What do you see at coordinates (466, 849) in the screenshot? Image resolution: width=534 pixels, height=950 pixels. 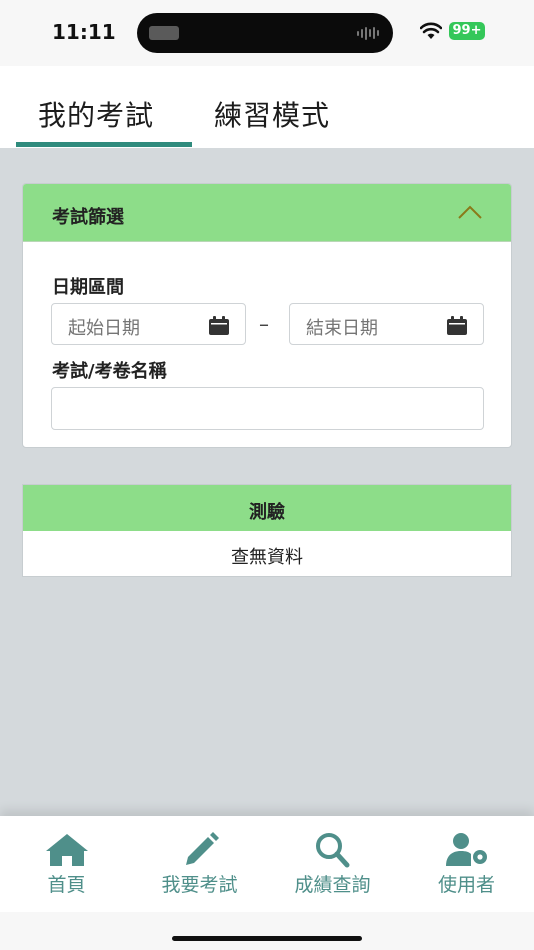 I see `user-settings-icon` at bounding box center [466, 849].